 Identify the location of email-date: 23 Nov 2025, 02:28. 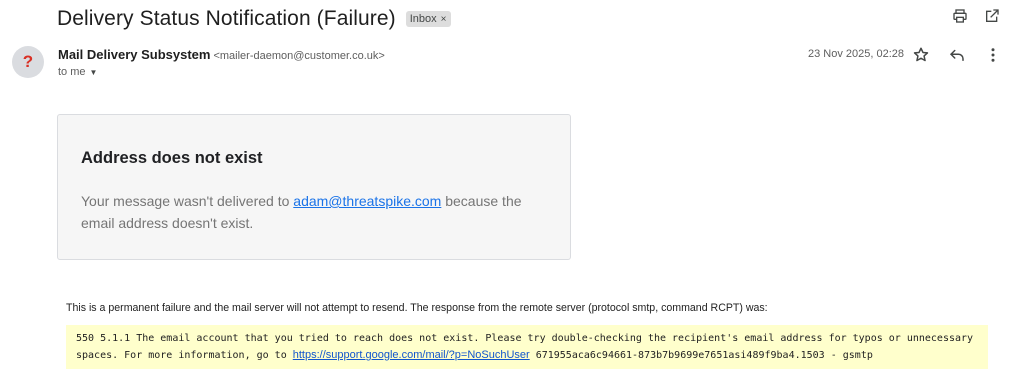
(856, 54).